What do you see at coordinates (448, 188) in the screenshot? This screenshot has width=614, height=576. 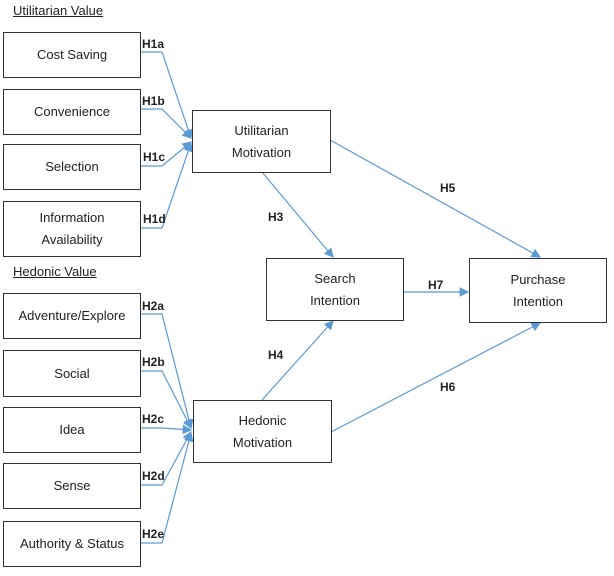 I see `label-h5: H5` at bounding box center [448, 188].